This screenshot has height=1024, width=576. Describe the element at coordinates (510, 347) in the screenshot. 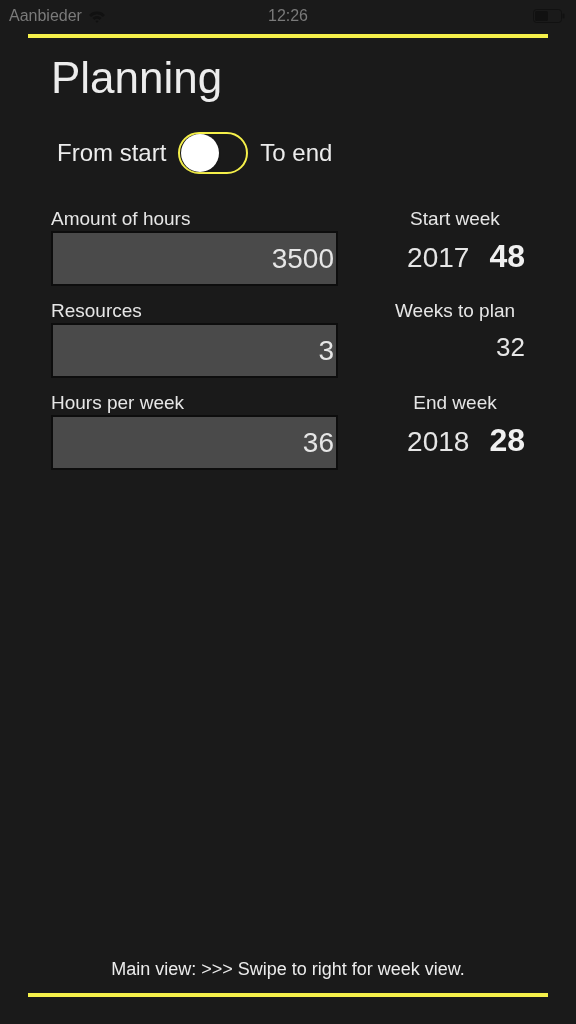

I see `weeks-value: 32` at that location.